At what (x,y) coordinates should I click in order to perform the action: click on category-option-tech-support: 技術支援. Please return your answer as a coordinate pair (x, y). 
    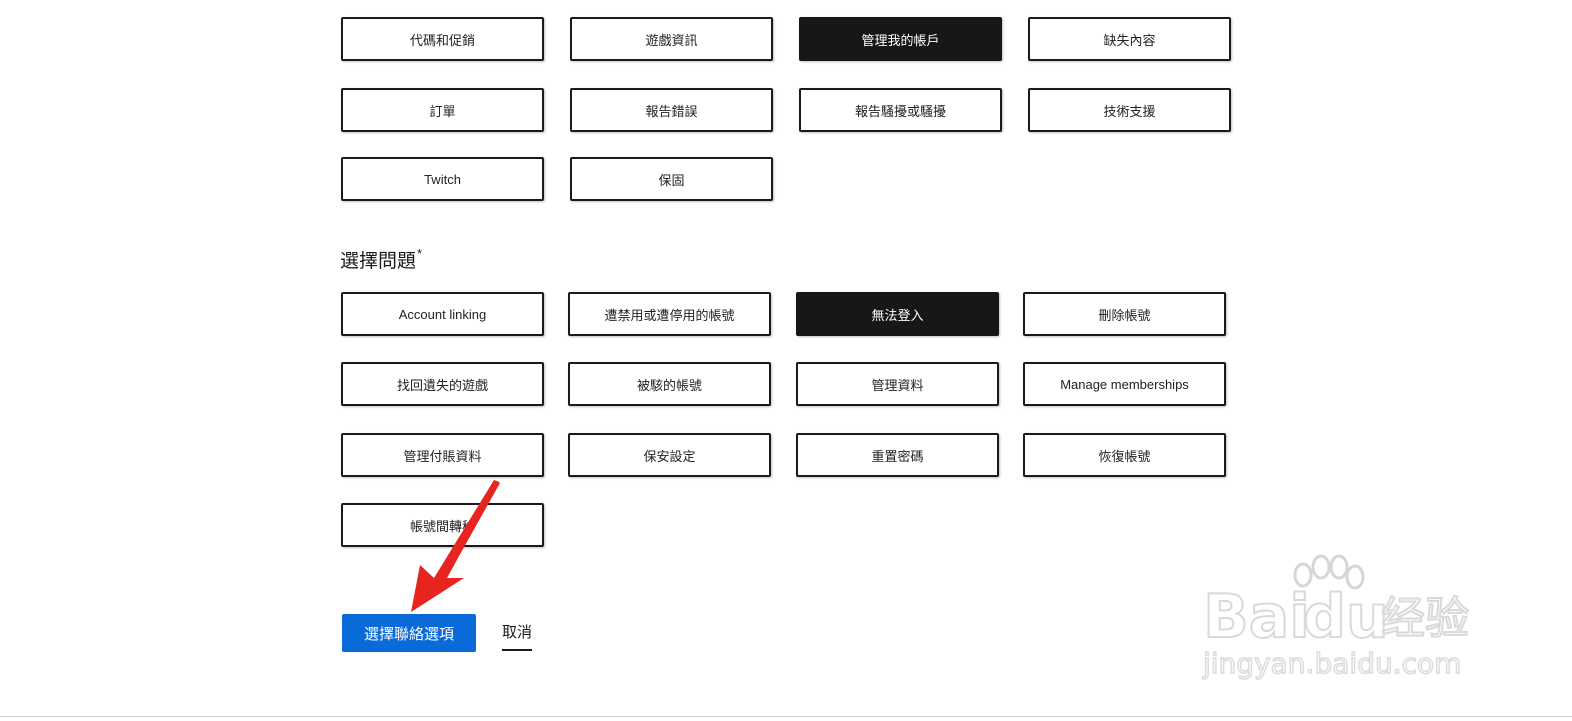
    Looking at the image, I should click on (1129, 110).